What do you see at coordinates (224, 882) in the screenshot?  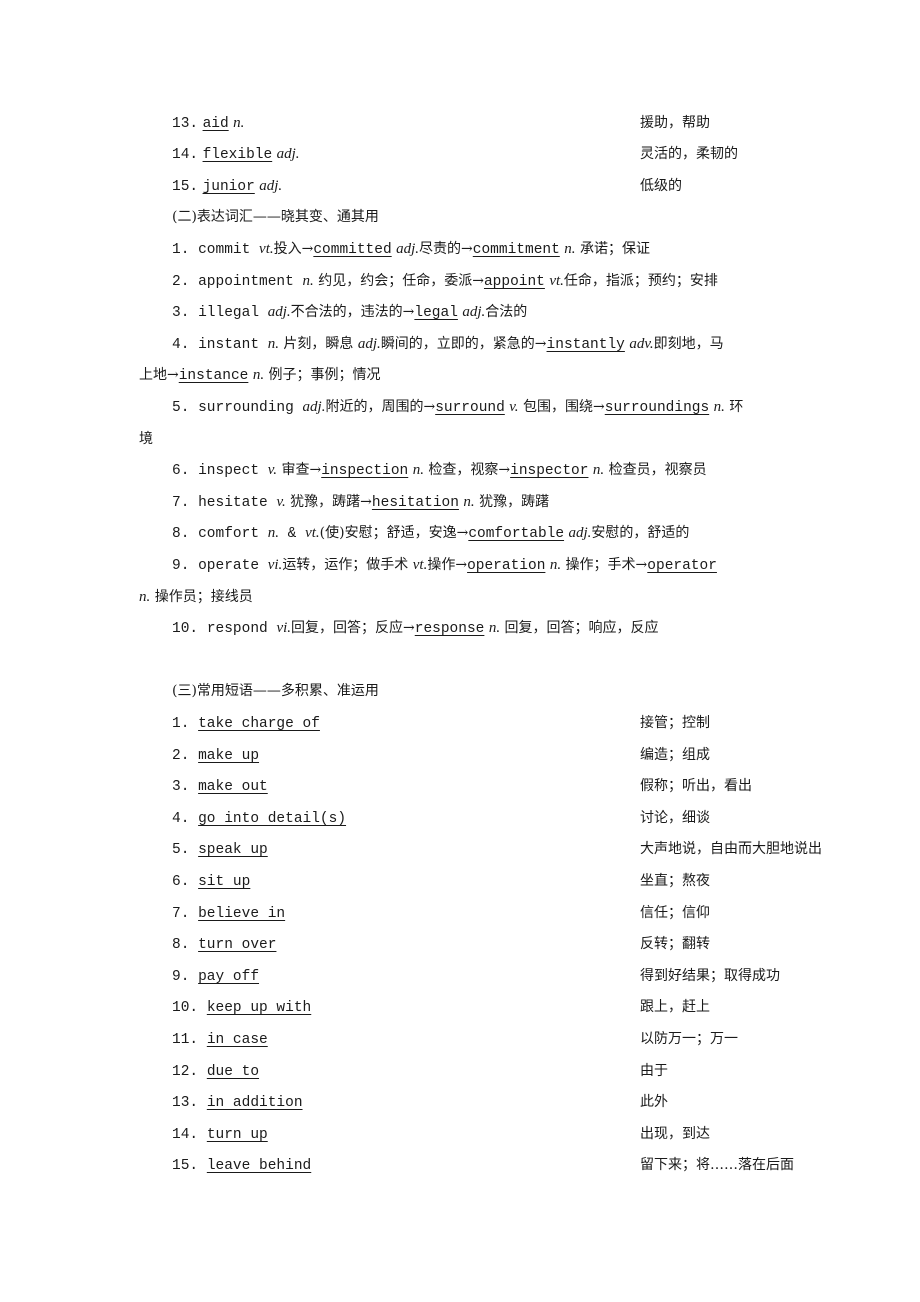 I see `phrase-text: sit up` at bounding box center [224, 882].